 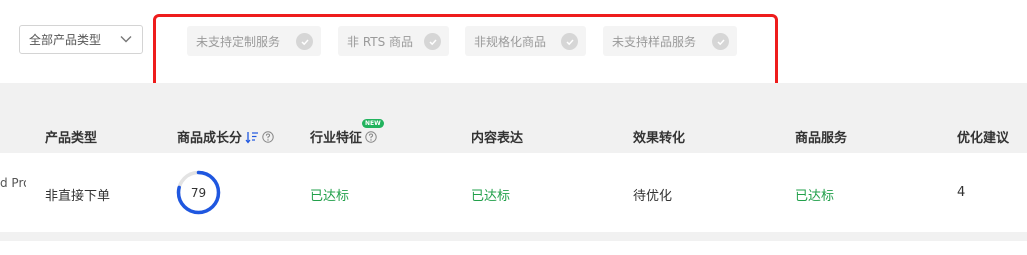 I want to click on cell-service-status: 已达标, so click(x=814, y=194).